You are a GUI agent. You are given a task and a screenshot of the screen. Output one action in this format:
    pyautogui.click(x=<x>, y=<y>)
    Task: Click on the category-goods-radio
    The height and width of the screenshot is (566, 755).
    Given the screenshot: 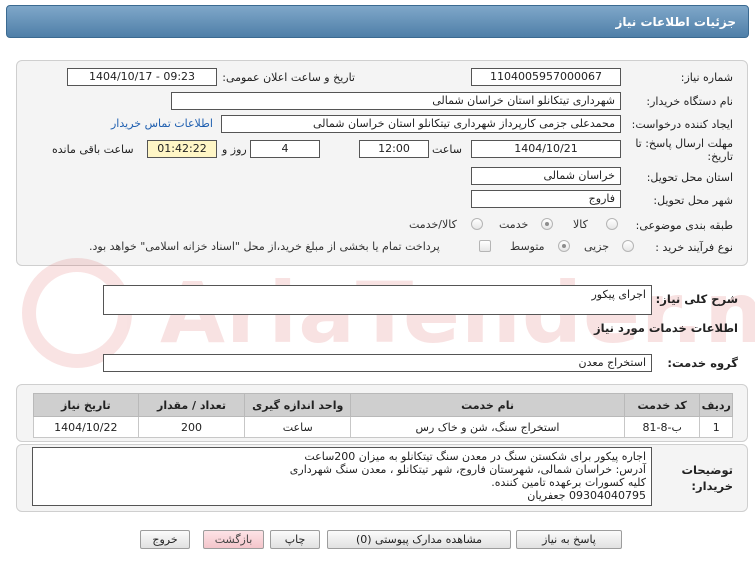 What is the action you would take?
    pyautogui.click(x=612, y=224)
    